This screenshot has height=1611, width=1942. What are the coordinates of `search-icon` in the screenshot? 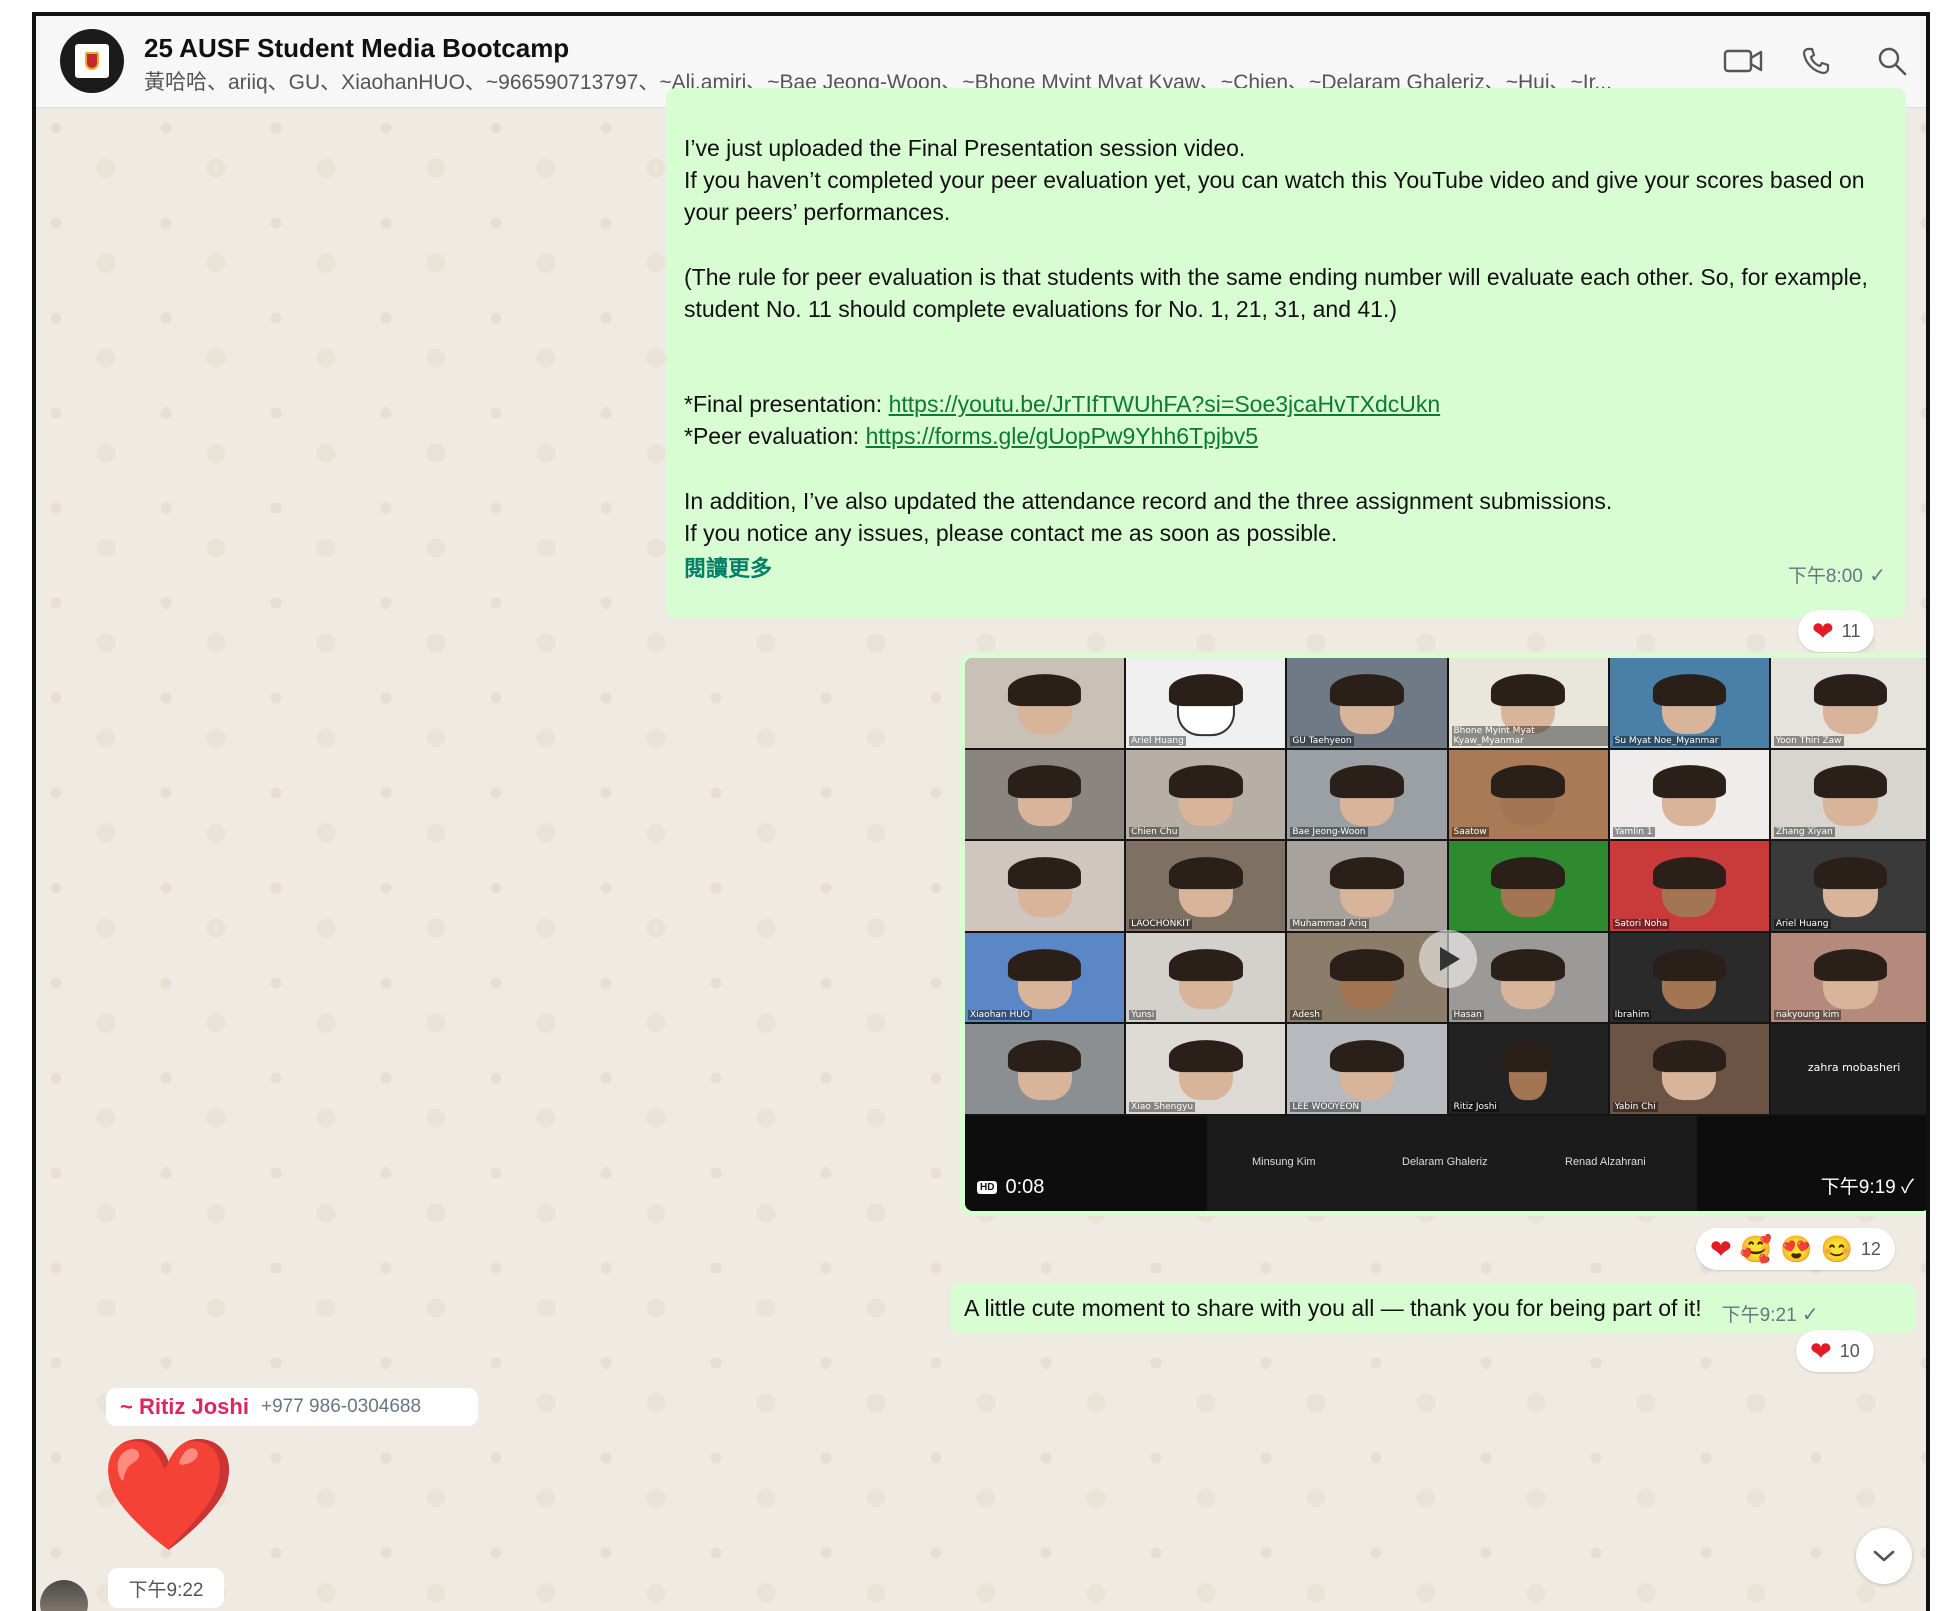 It's located at (1892, 61).